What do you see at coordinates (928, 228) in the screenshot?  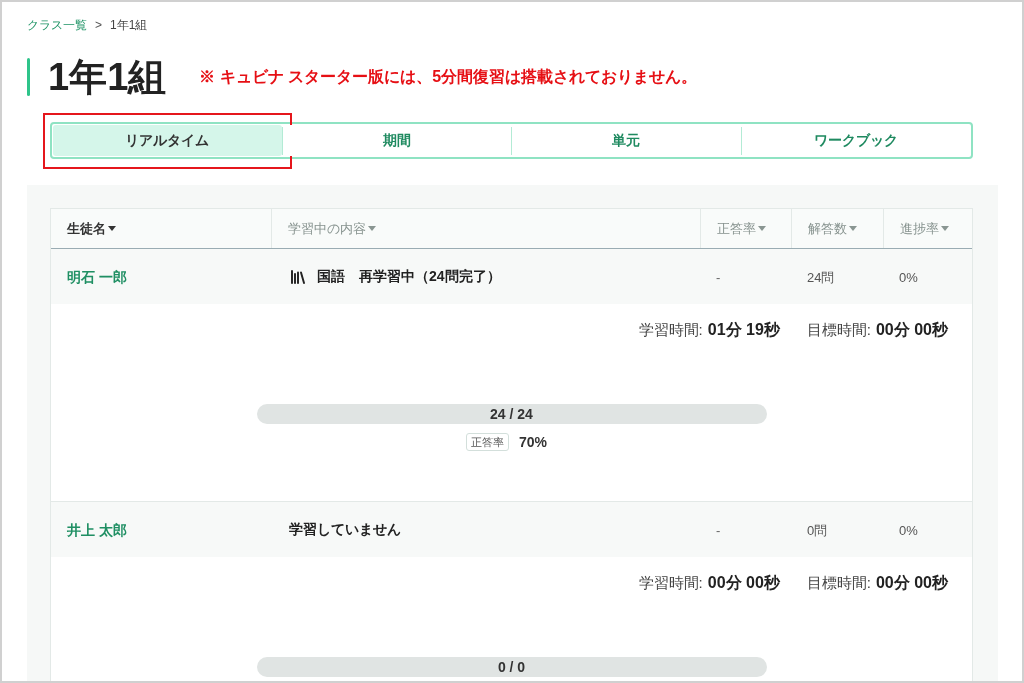 I see `column-header: 進捗率` at bounding box center [928, 228].